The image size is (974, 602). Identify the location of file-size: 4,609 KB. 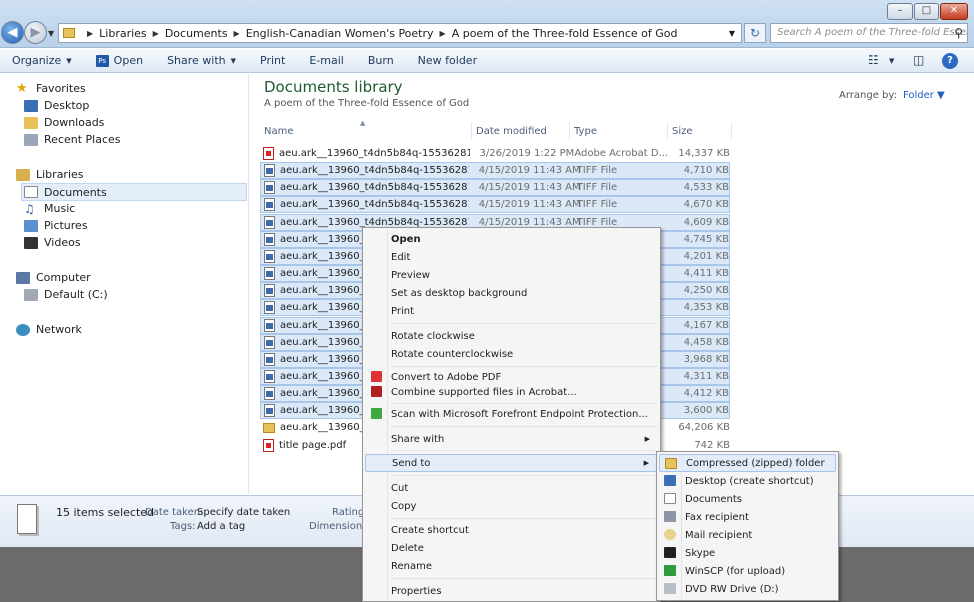
(706, 222).